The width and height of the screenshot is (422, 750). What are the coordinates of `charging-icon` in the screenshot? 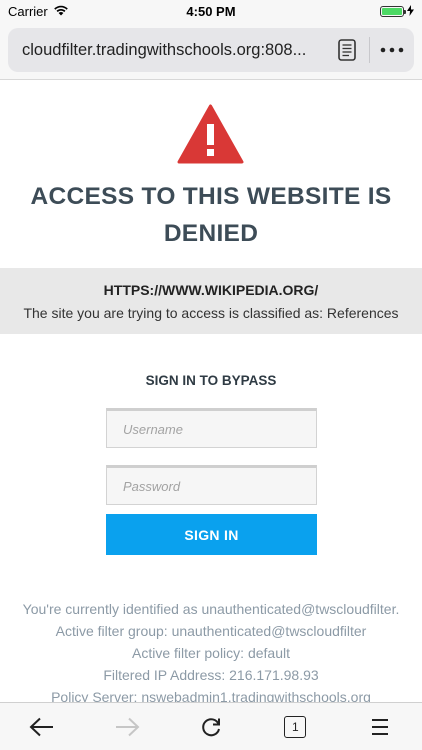 It's located at (410, 11).